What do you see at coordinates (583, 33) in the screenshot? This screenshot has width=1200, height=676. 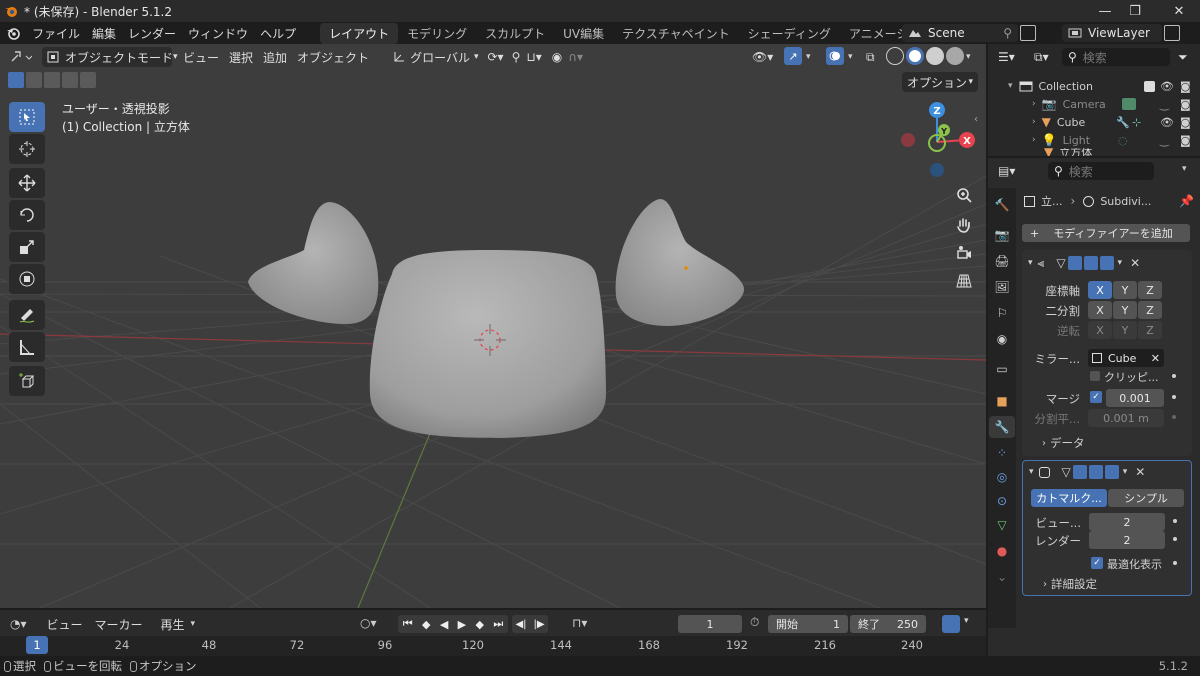 I see `tab-uv-editing: UV編集` at bounding box center [583, 33].